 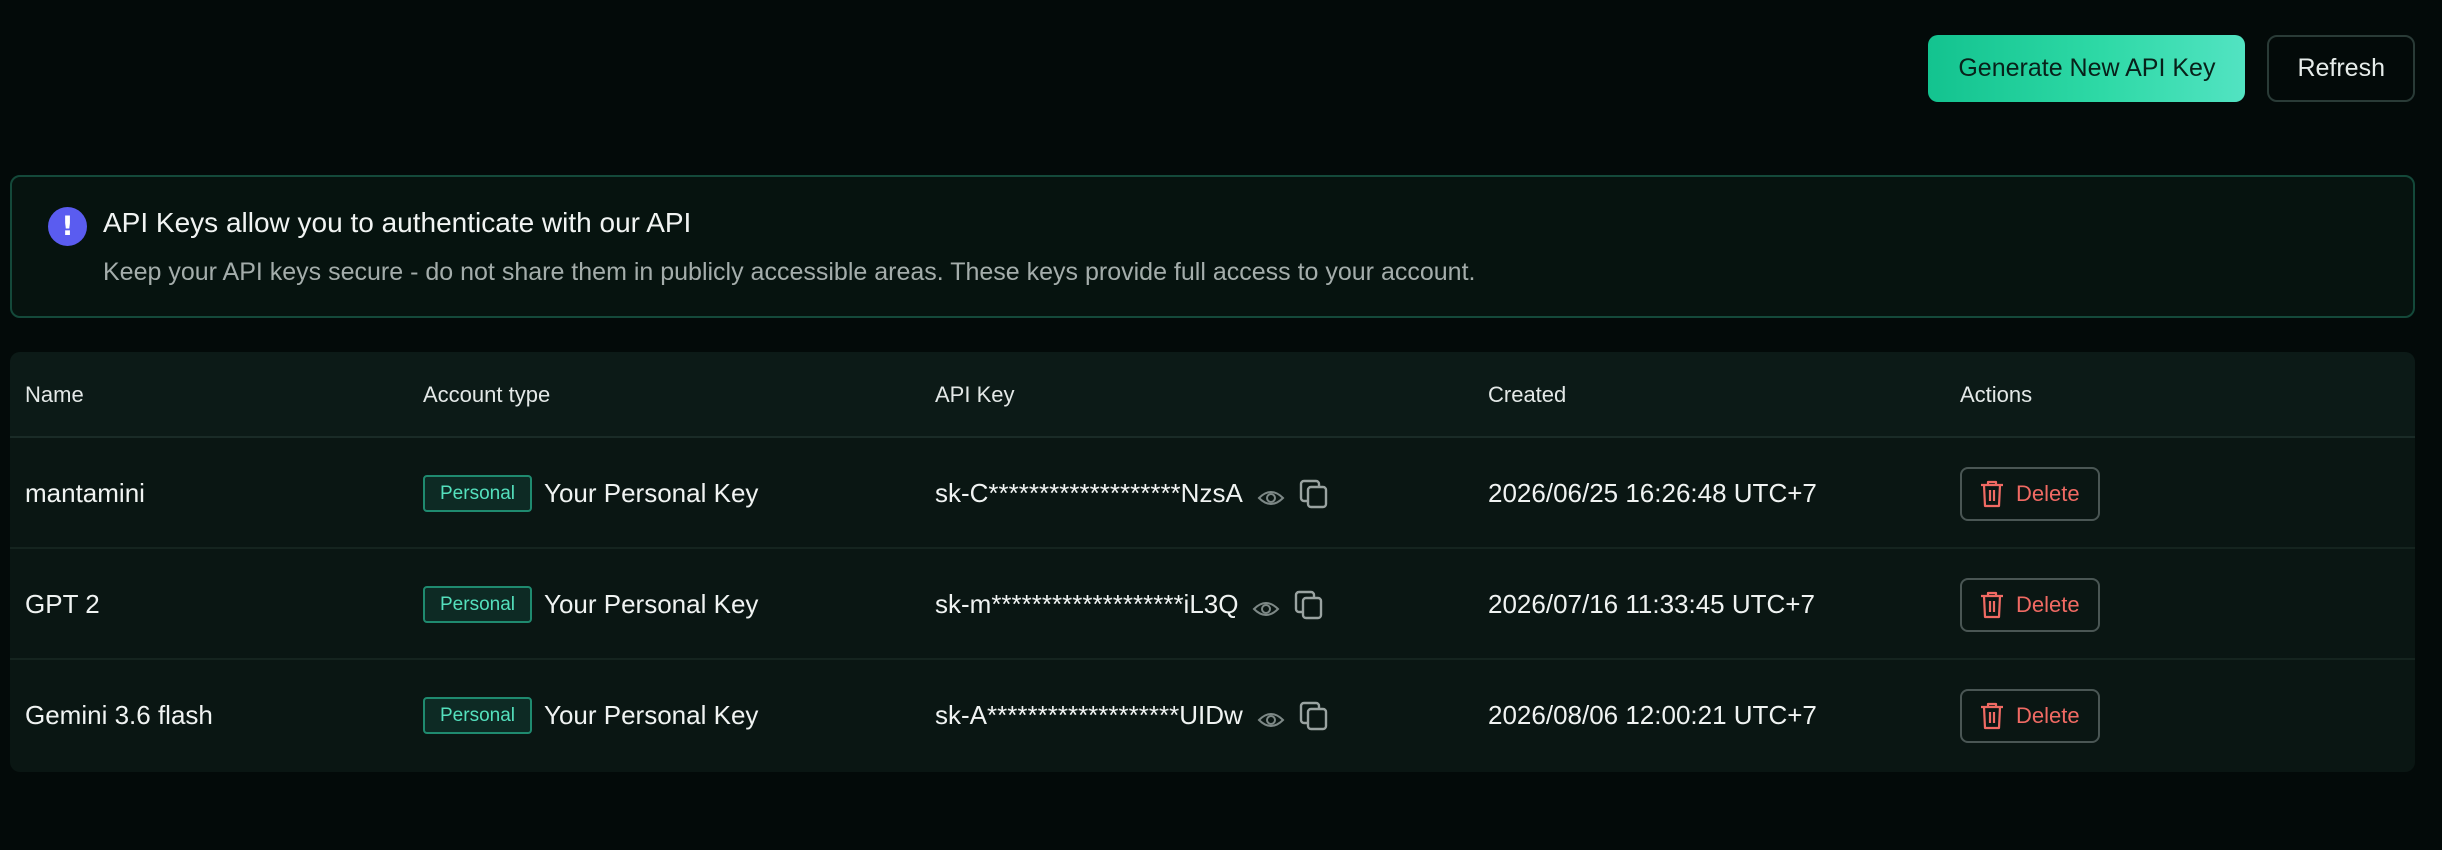 I want to click on masked-api-key: sk-C*******************NzsA, so click(x=1089, y=493).